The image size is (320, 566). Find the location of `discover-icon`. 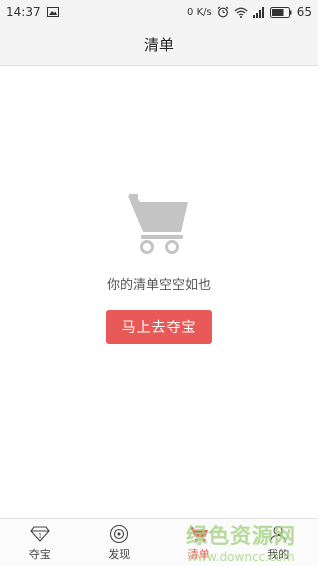

discover-icon is located at coordinates (119, 534).